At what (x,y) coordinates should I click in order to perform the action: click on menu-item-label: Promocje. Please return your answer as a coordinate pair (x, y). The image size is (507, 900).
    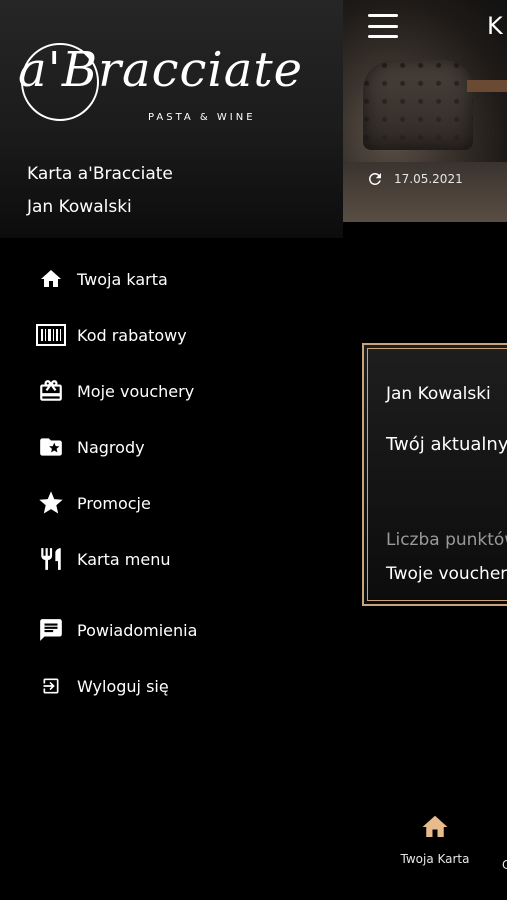
    Looking at the image, I should click on (114, 503).